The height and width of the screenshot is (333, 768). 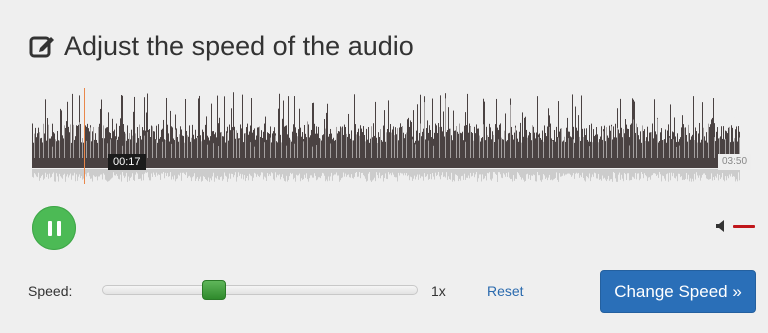 What do you see at coordinates (41, 47) in the screenshot?
I see `edit-icon` at bounding box center [41, 47].